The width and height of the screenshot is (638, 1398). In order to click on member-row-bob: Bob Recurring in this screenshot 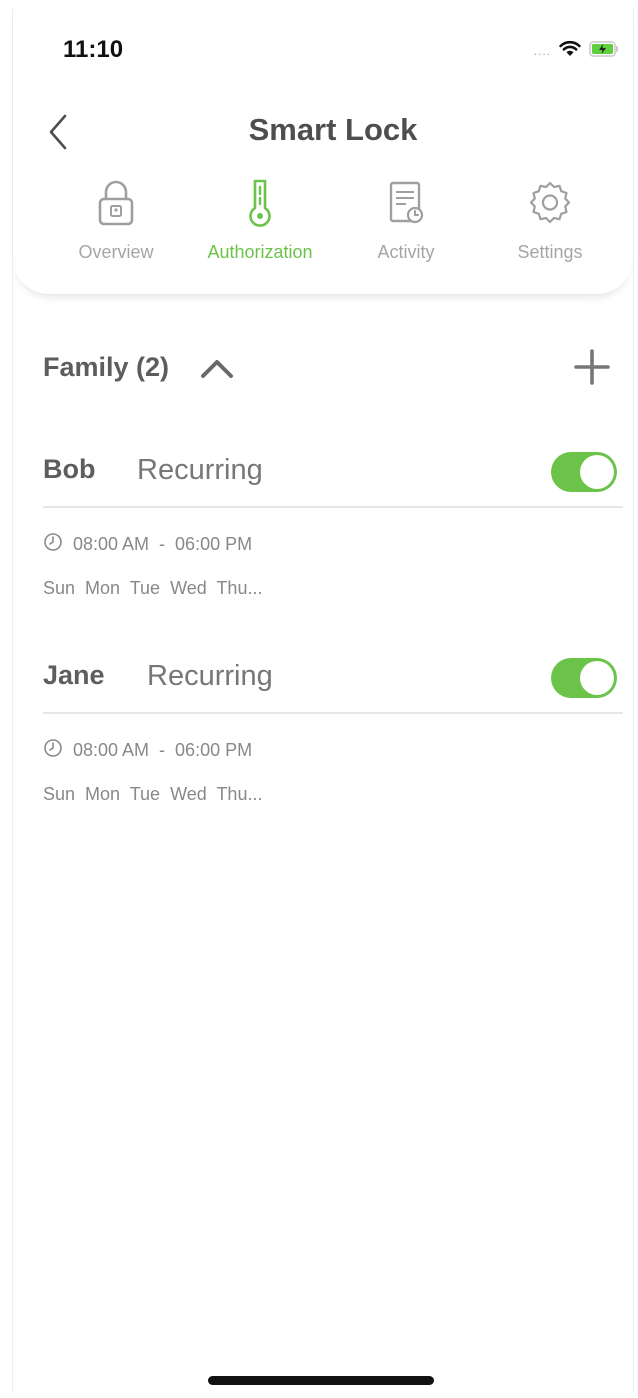, I will do `click(333, 476)`.